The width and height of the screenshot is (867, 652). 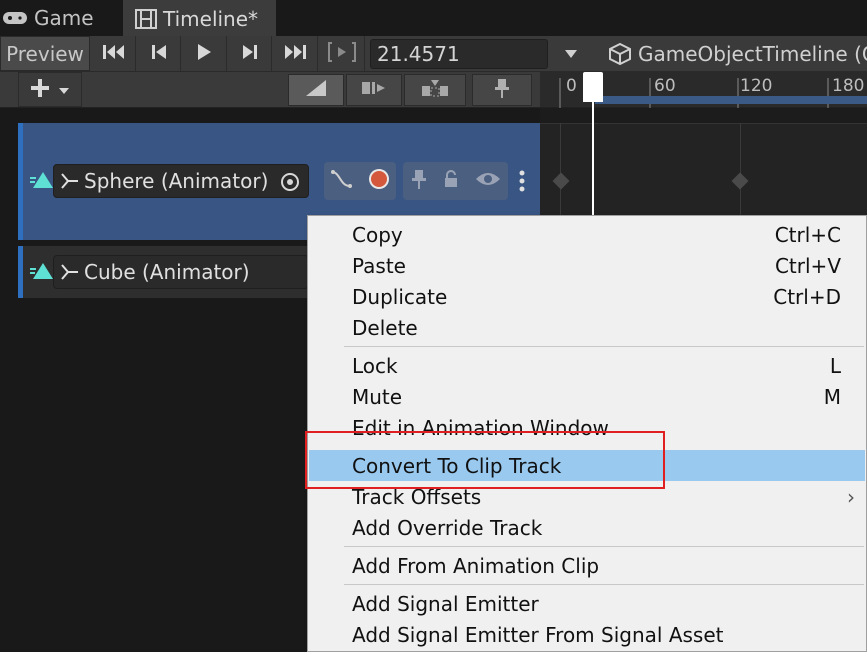 What do you see at coordinates (587, 603) in the screenshot?
I see `menu-item-add-signal-emitter: Add Signal Emitter` at bounding box center [587, 603].